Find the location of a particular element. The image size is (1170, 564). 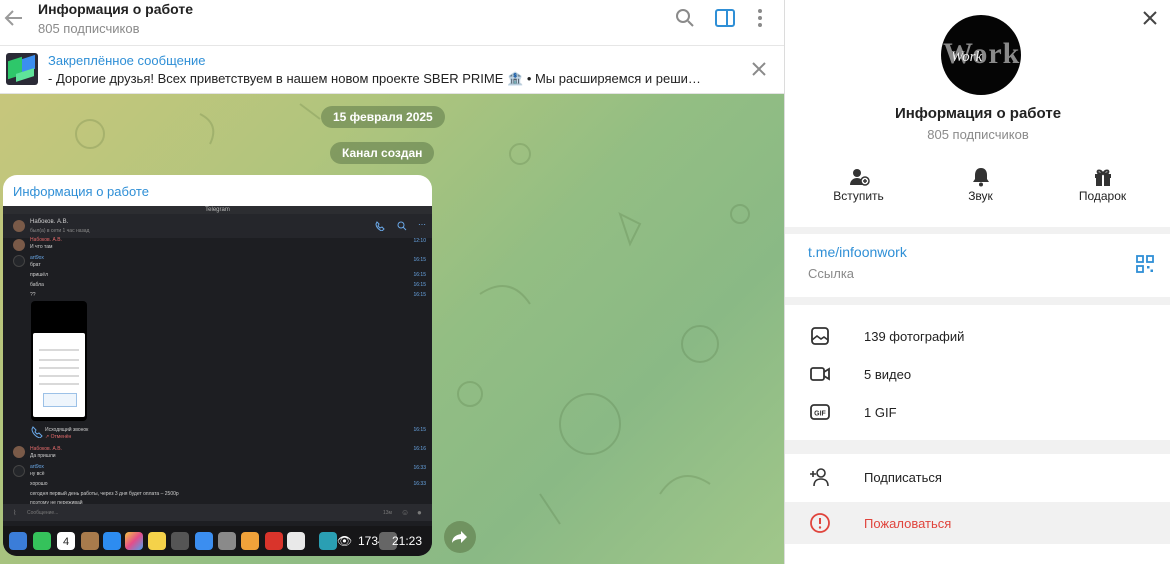

screenshot-dock: 4 👁 1734 21:23 is located at coordinates (217, 541).